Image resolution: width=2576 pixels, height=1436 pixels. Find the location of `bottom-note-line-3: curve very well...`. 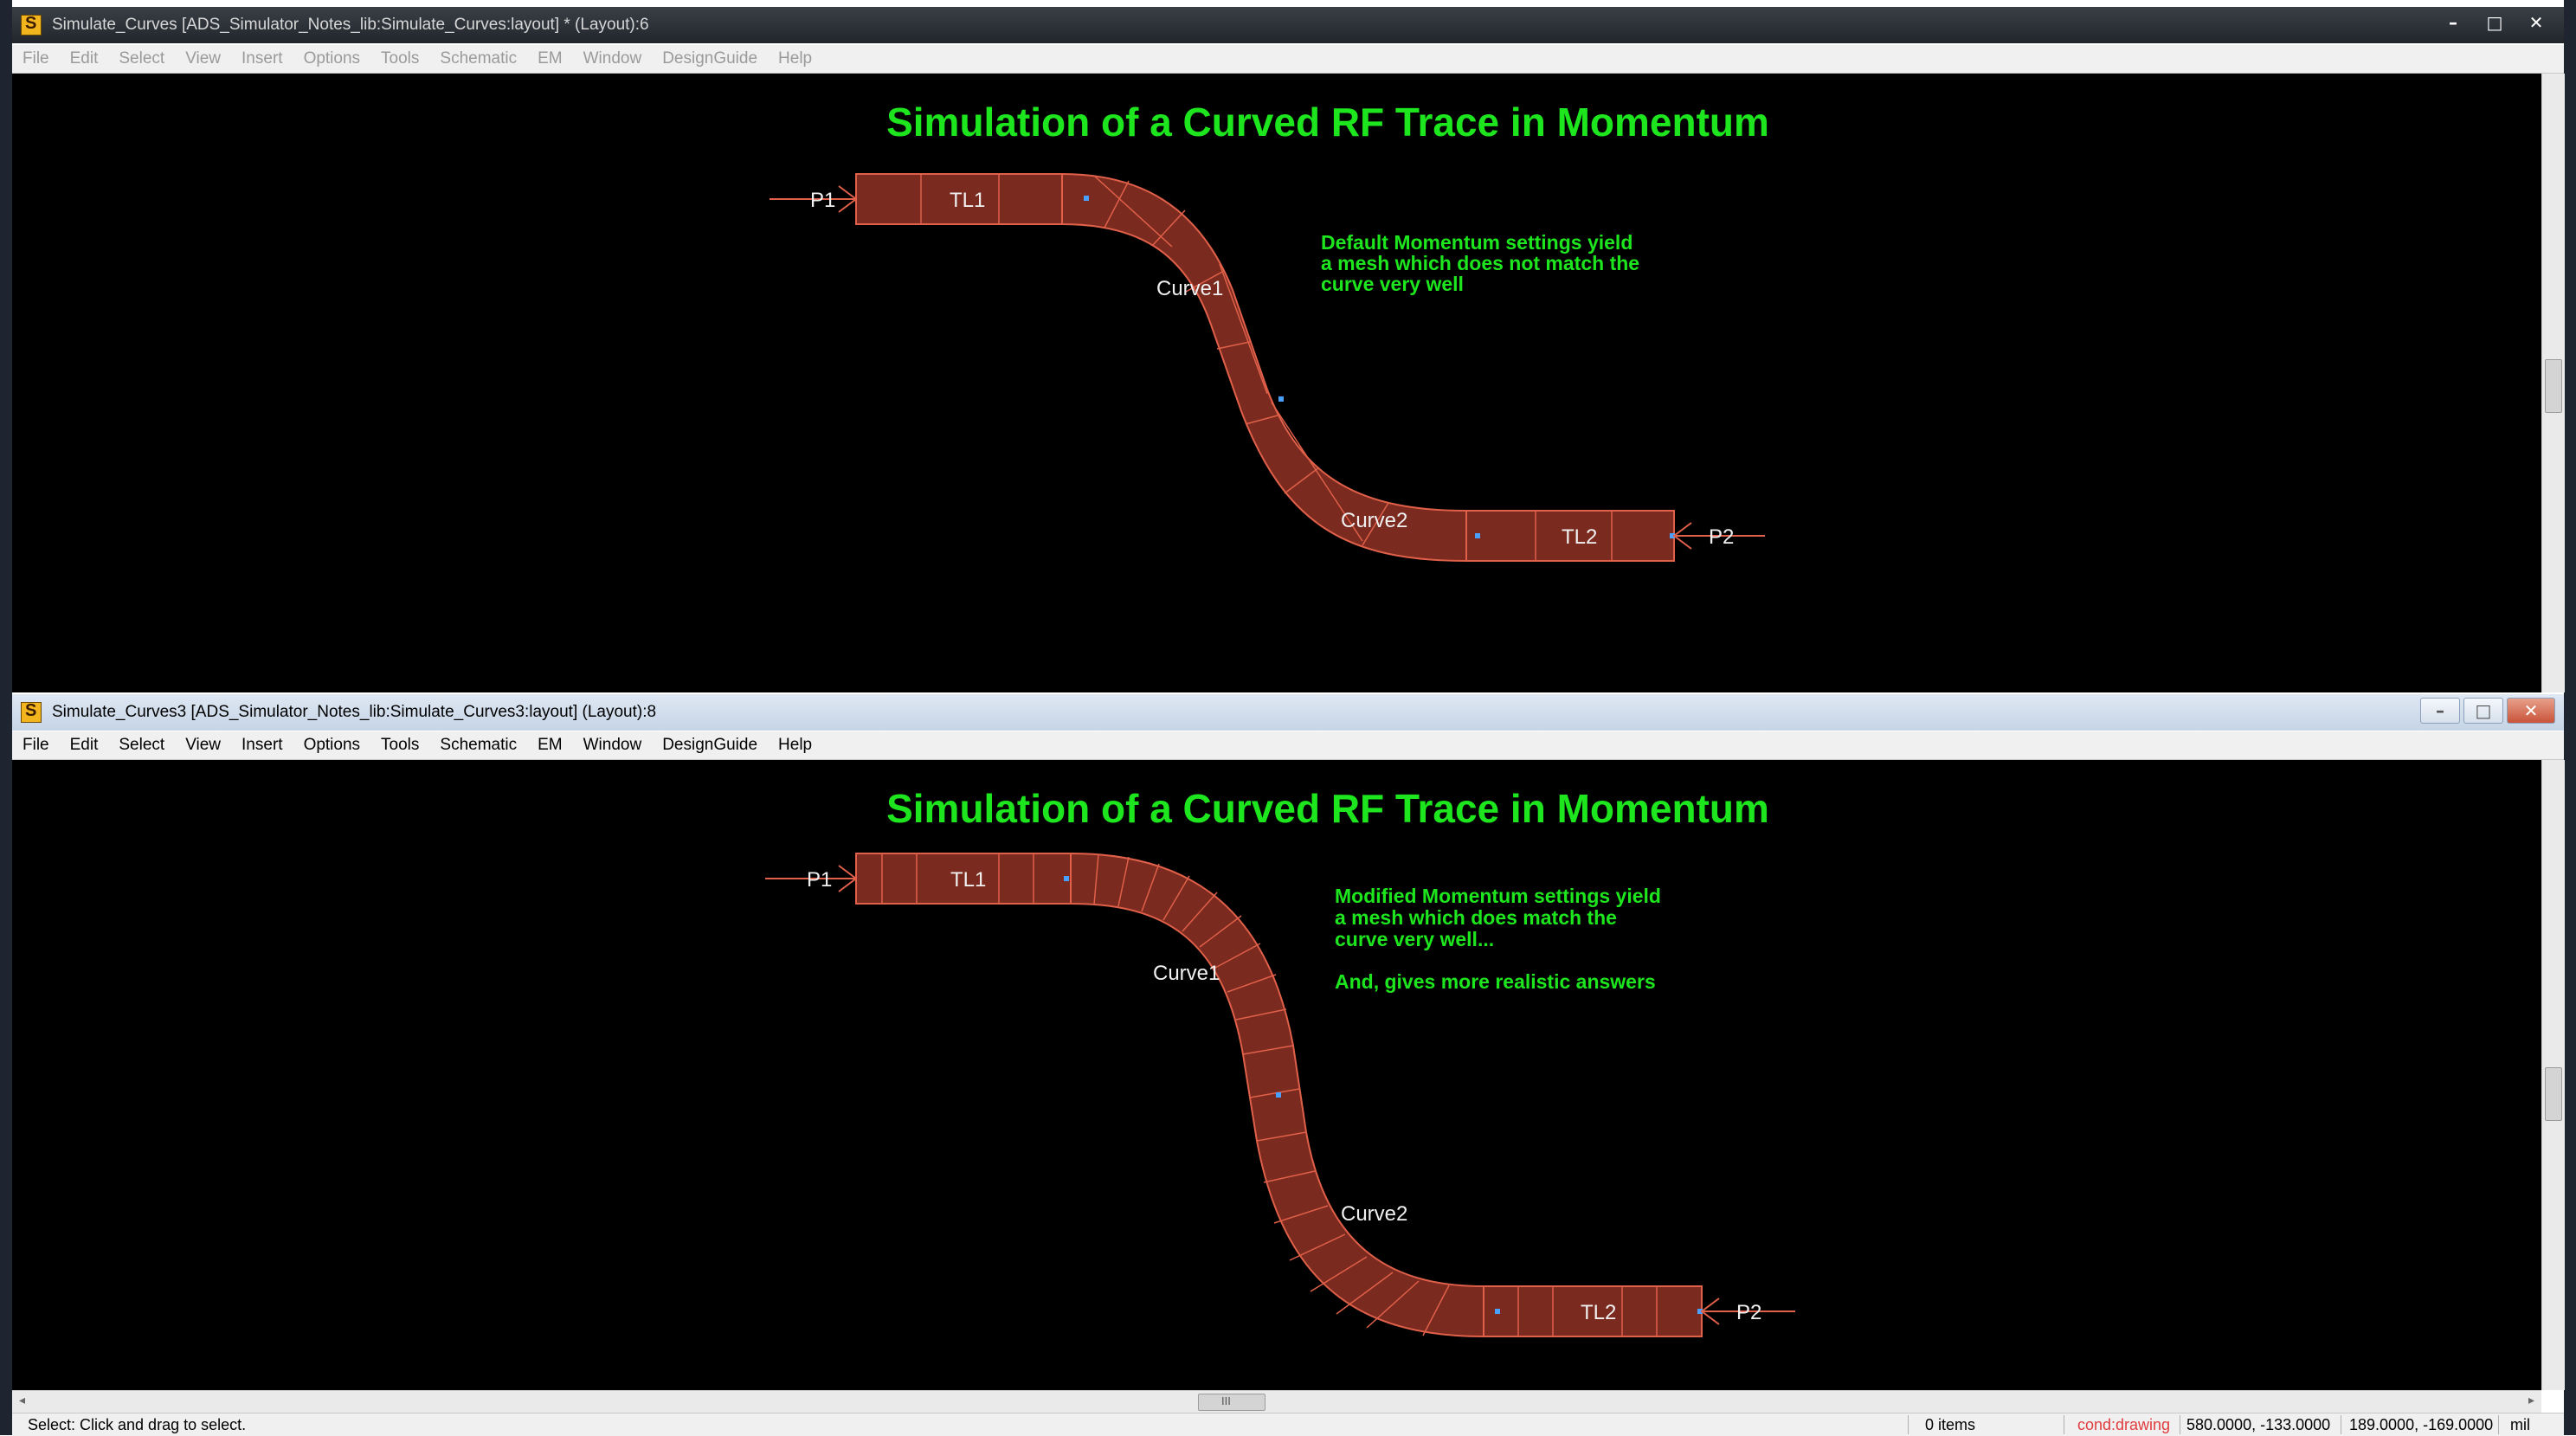

bottom-note-line-3: curve very well... is located at coordinates (1414, 939).